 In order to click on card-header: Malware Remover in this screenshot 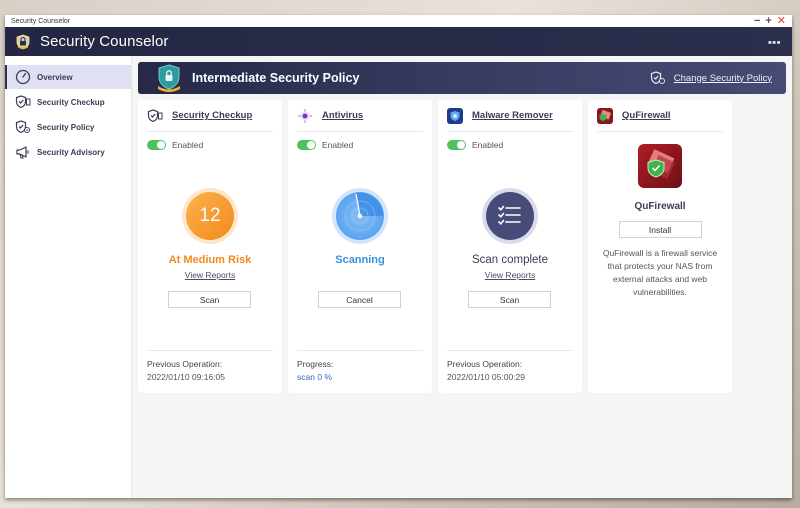, I will do `click(510, 119)`.